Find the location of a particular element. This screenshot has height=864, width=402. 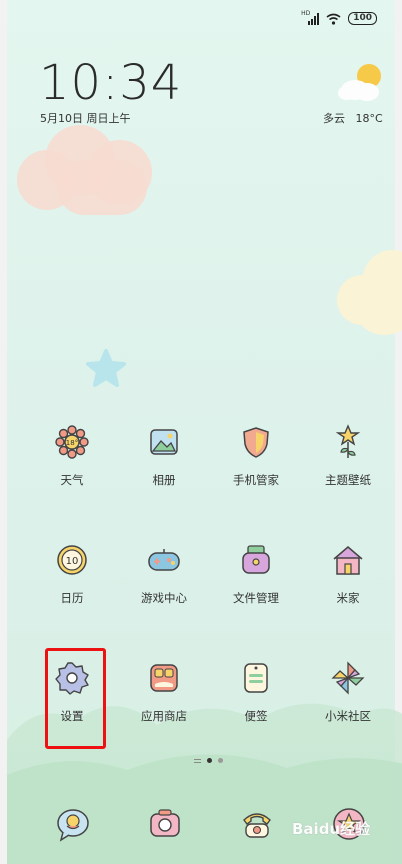

page-indicator is located at coordinates (208, 760).